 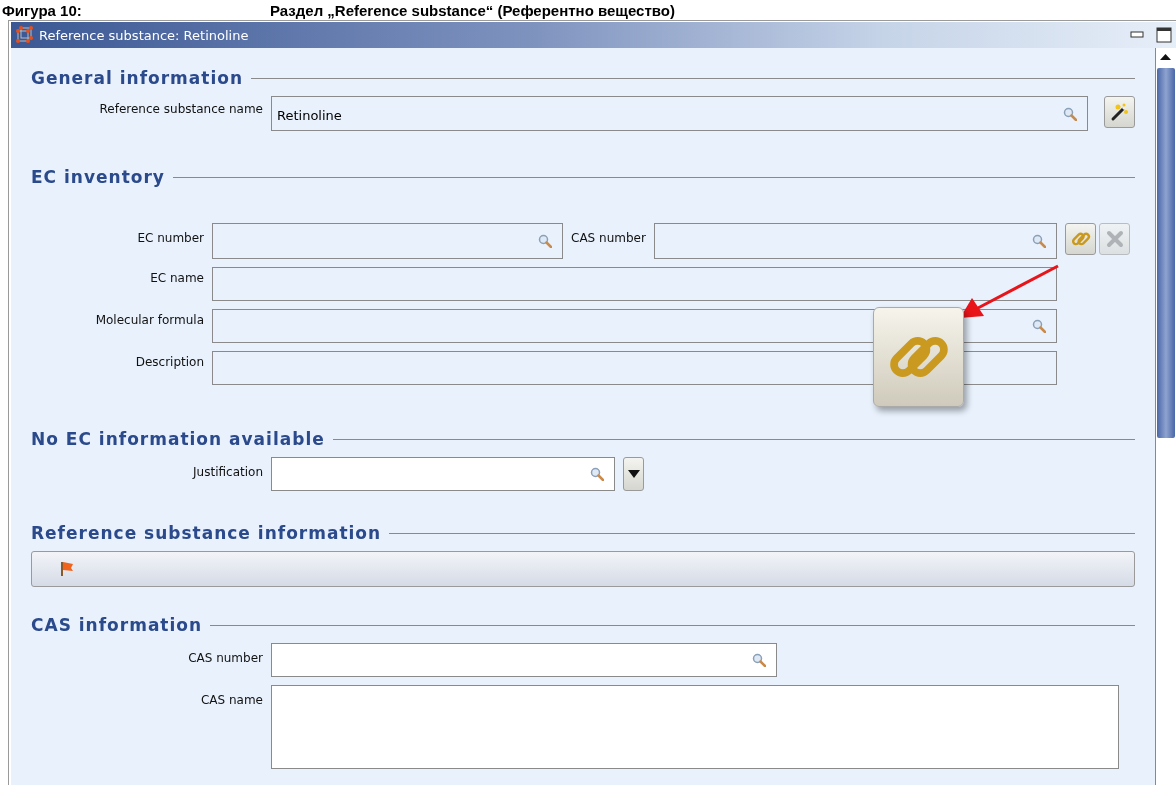 I want to click on field-label: Justification, so click(x=227, y=471).